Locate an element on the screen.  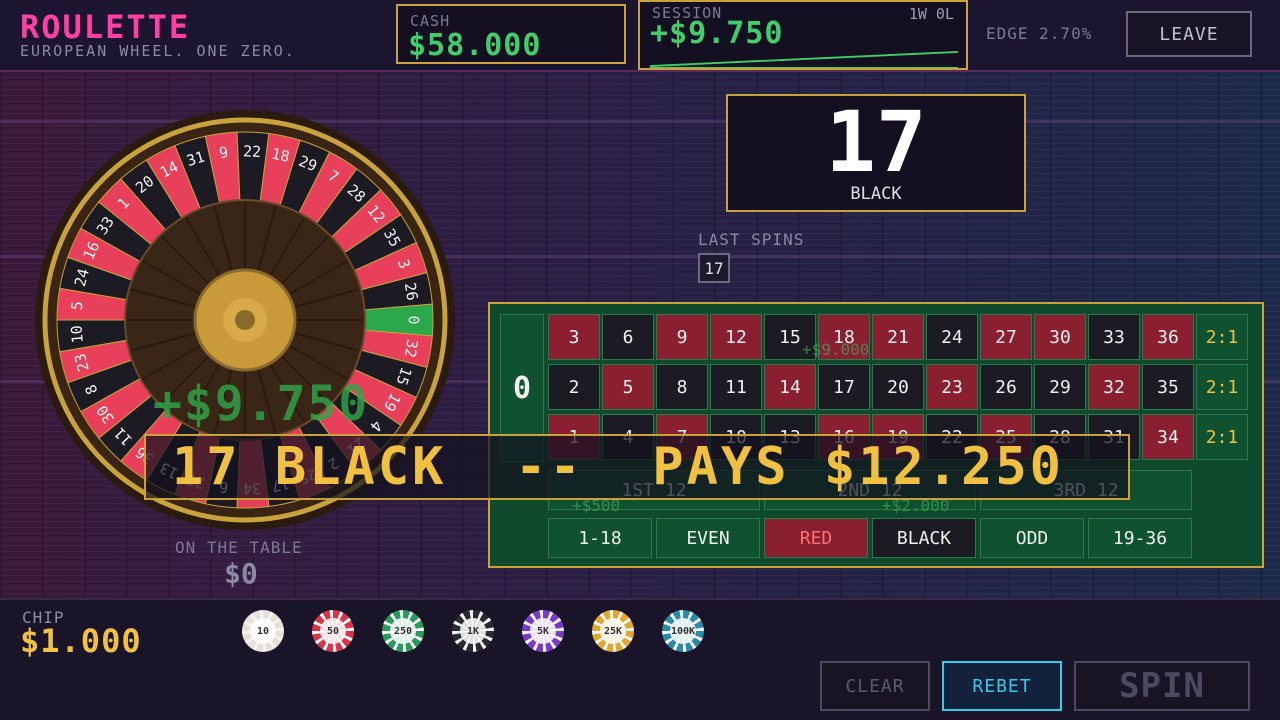
outside-bet-19-36: 19-36 is located at coordinates (1140, 538).